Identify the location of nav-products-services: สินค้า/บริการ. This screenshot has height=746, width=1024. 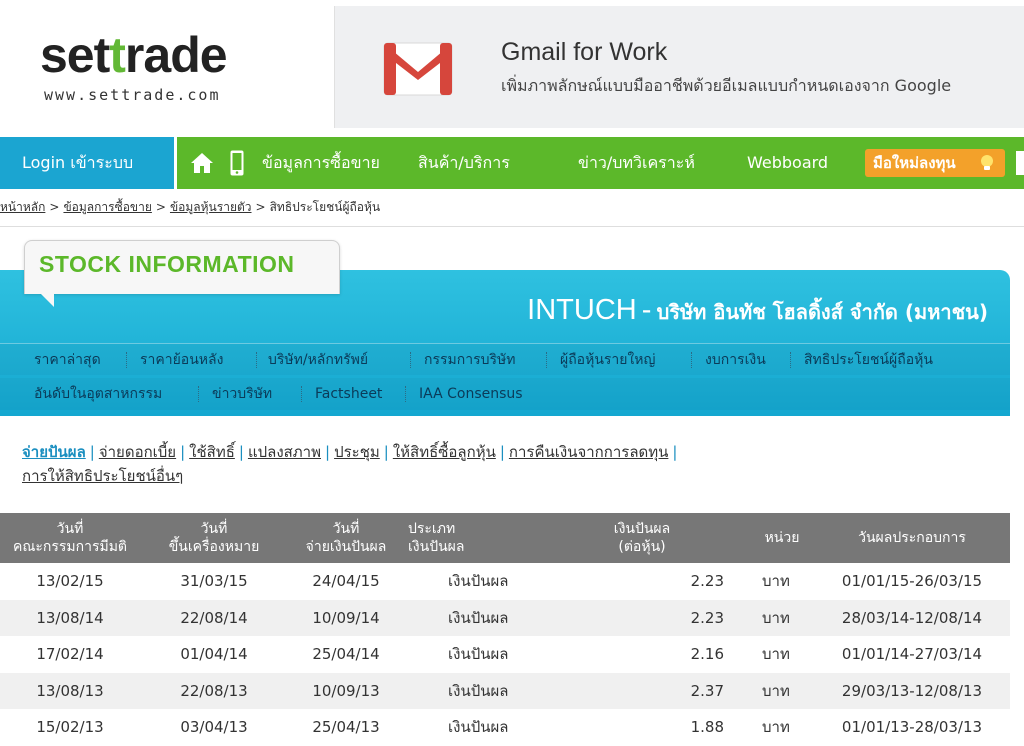
(464, 163).